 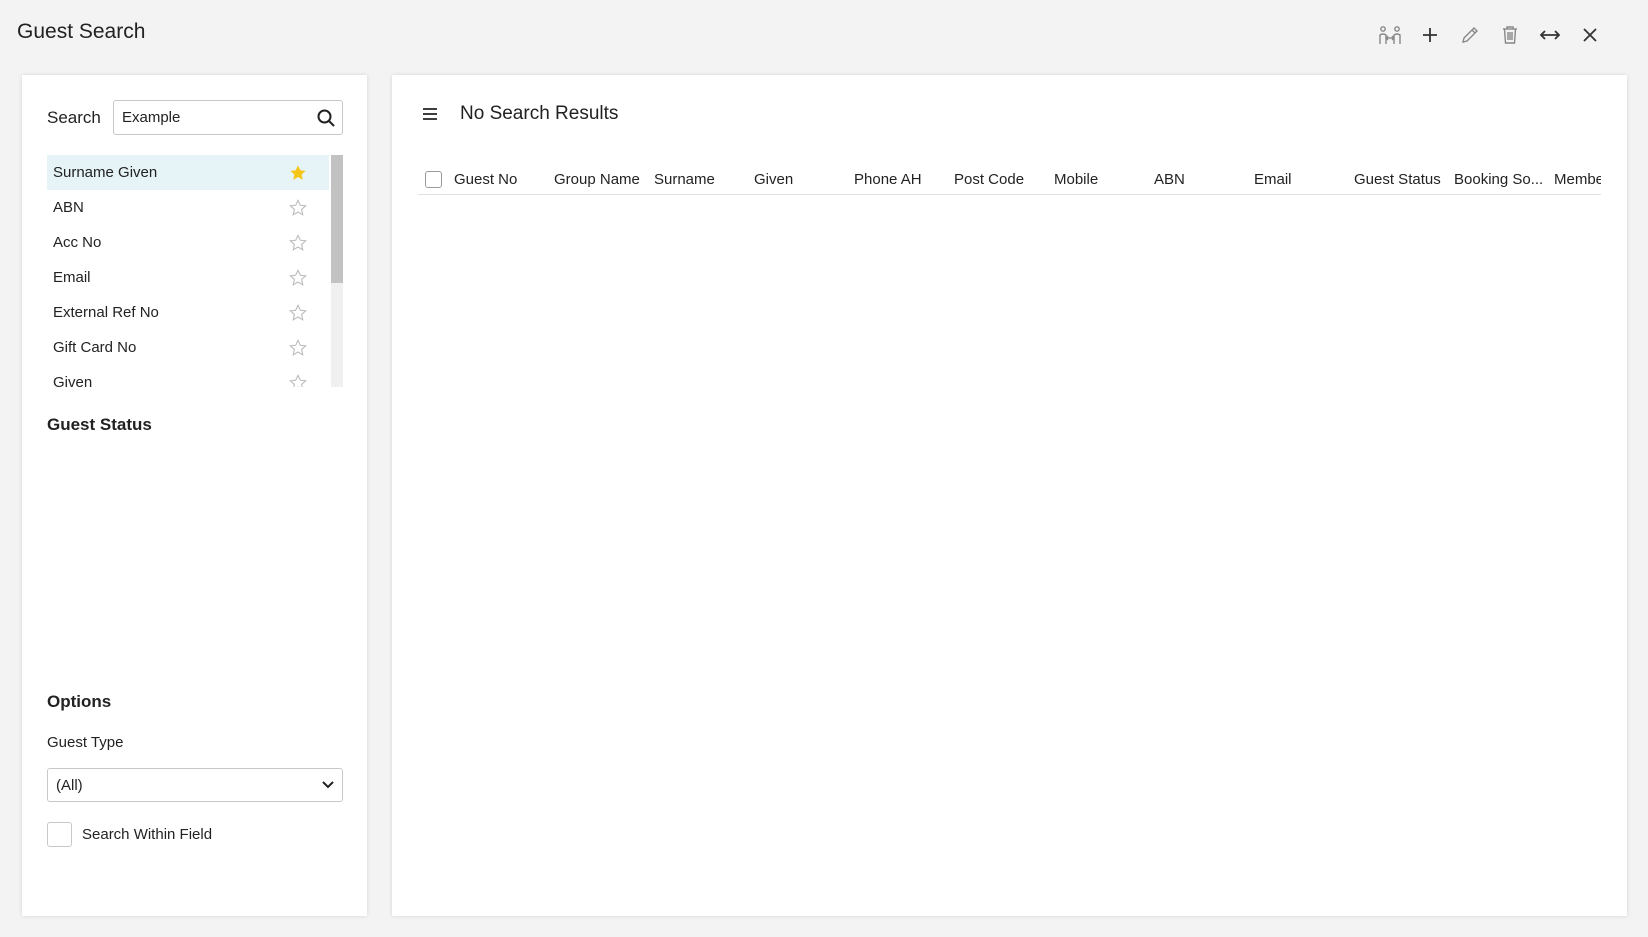 I want to click on field-item-given: Given, so click(x=188, y=376).